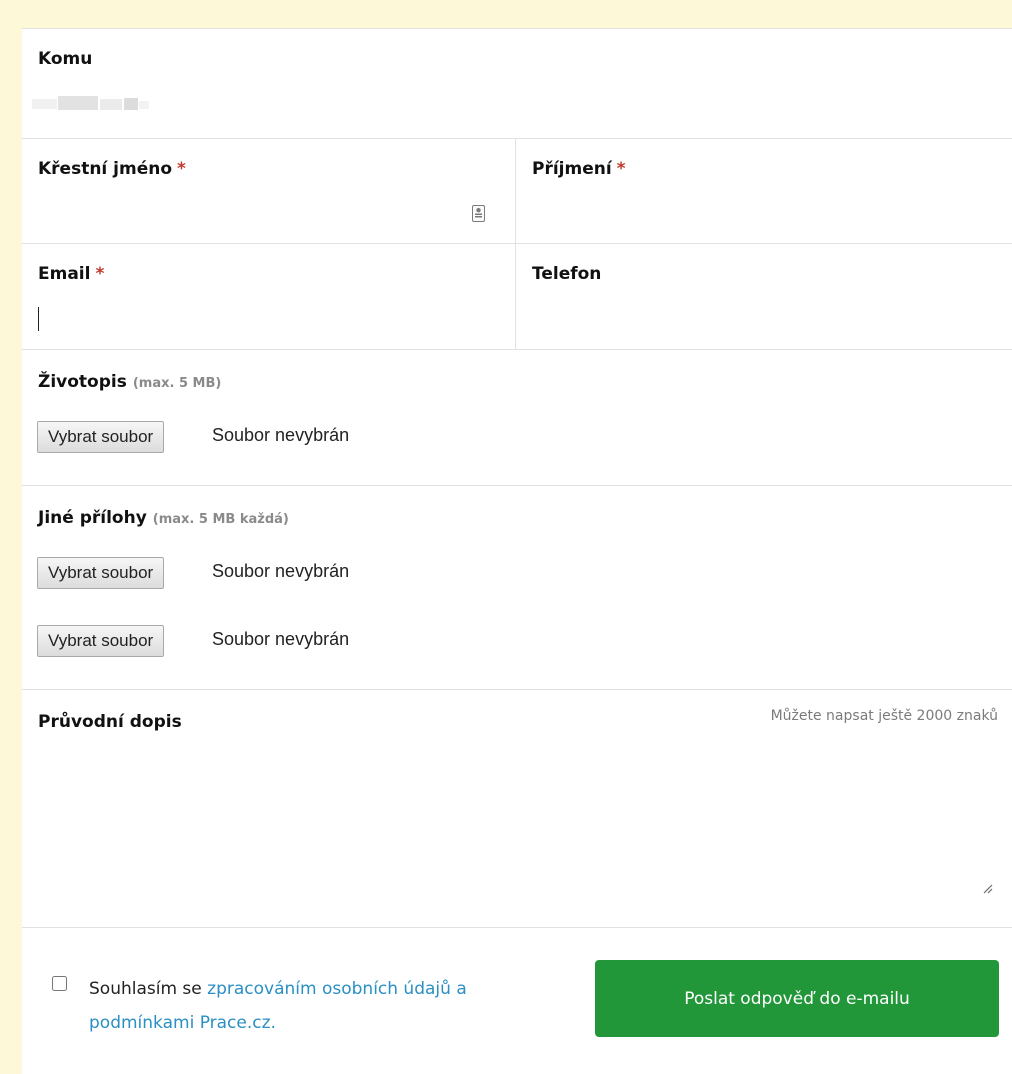 The width and height of the screenshot is (1012, 1074). Describe the element at coordinates (517, 84) in the screenshot. I see `recipient-row: Komu` at that location.